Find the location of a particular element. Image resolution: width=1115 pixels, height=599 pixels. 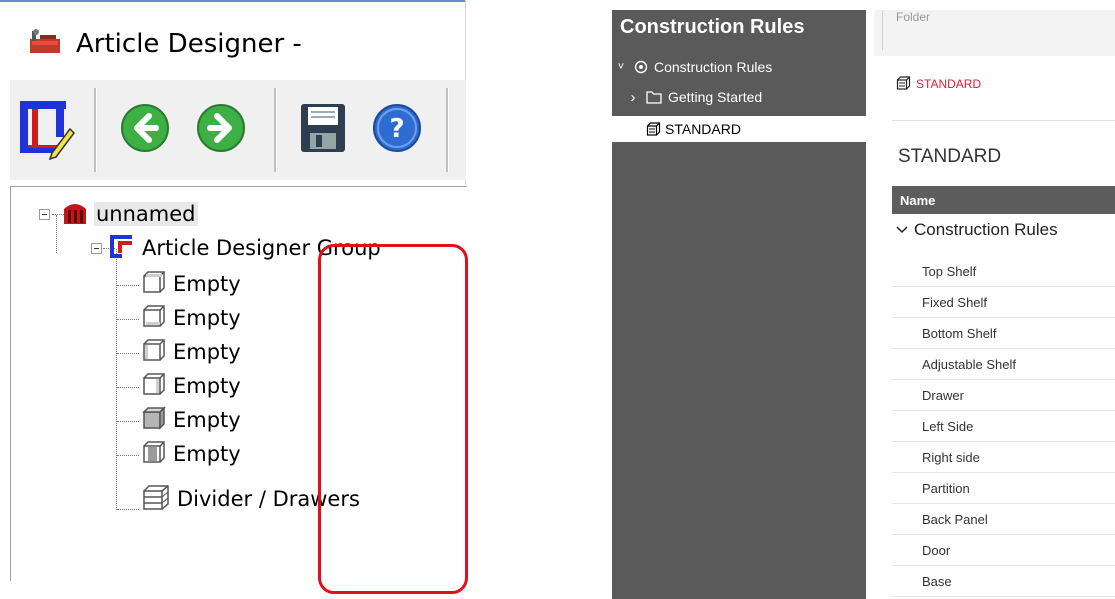

forward-button is located at coordinates (221, 130).